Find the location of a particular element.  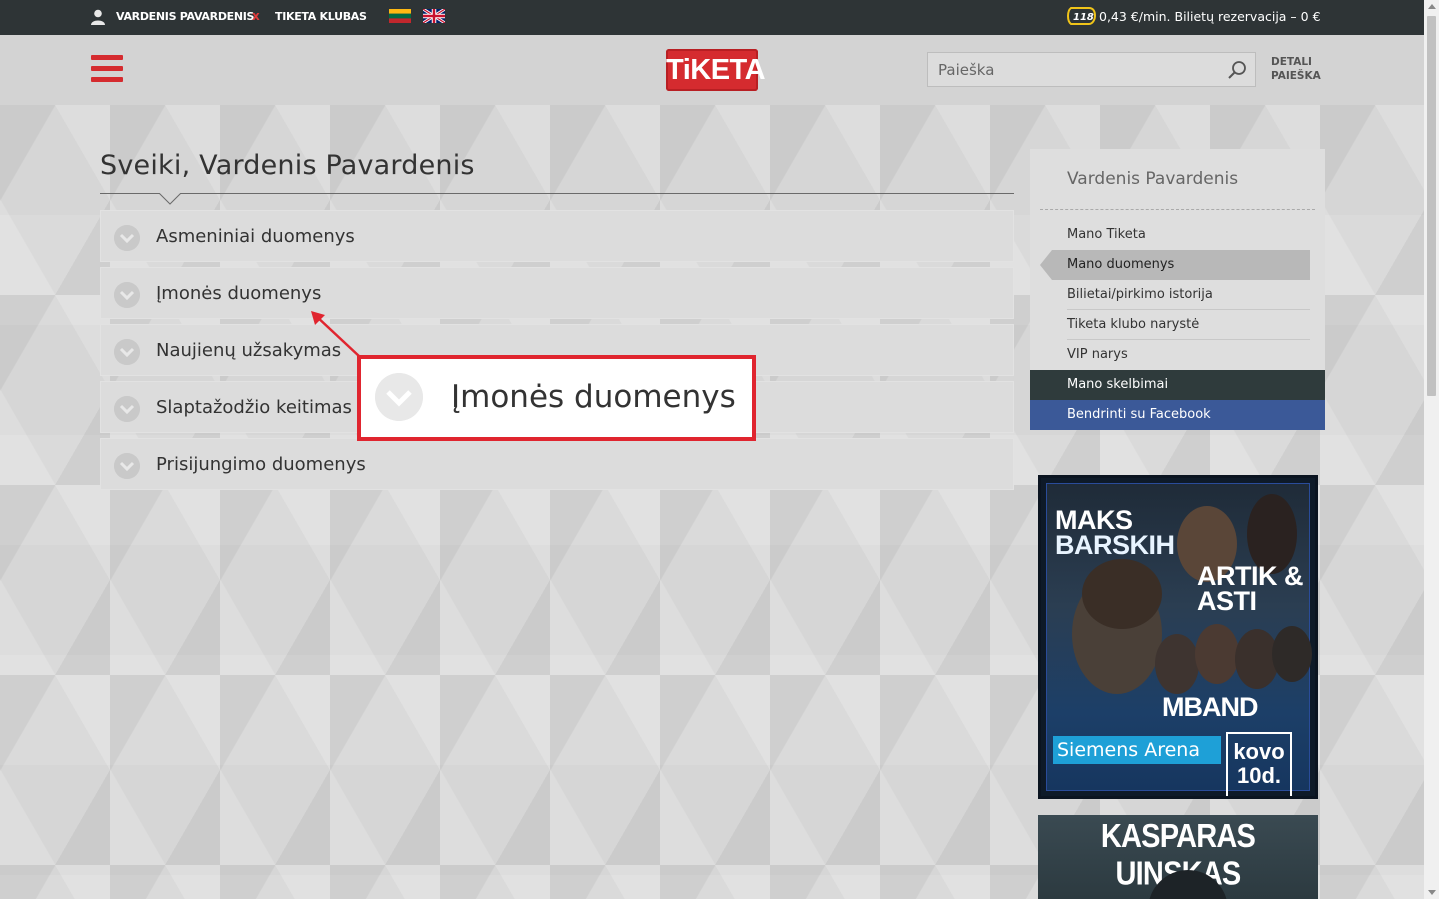

tiketa-club-link: TIKETA KLUBAS is located at coordinates (321, 16).